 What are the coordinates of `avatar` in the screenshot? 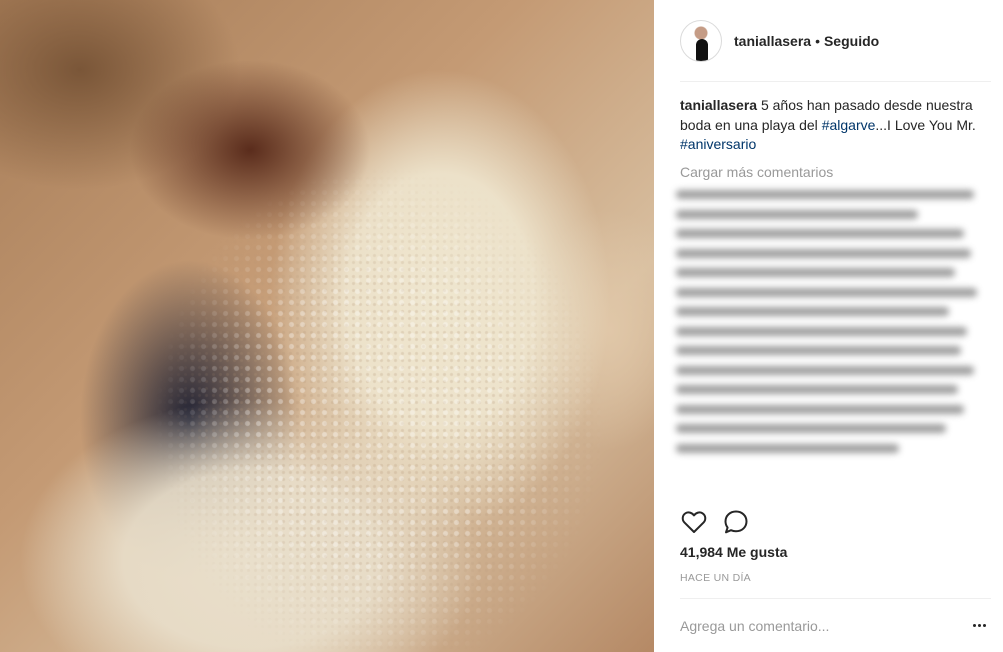 It's located at (701, 41).